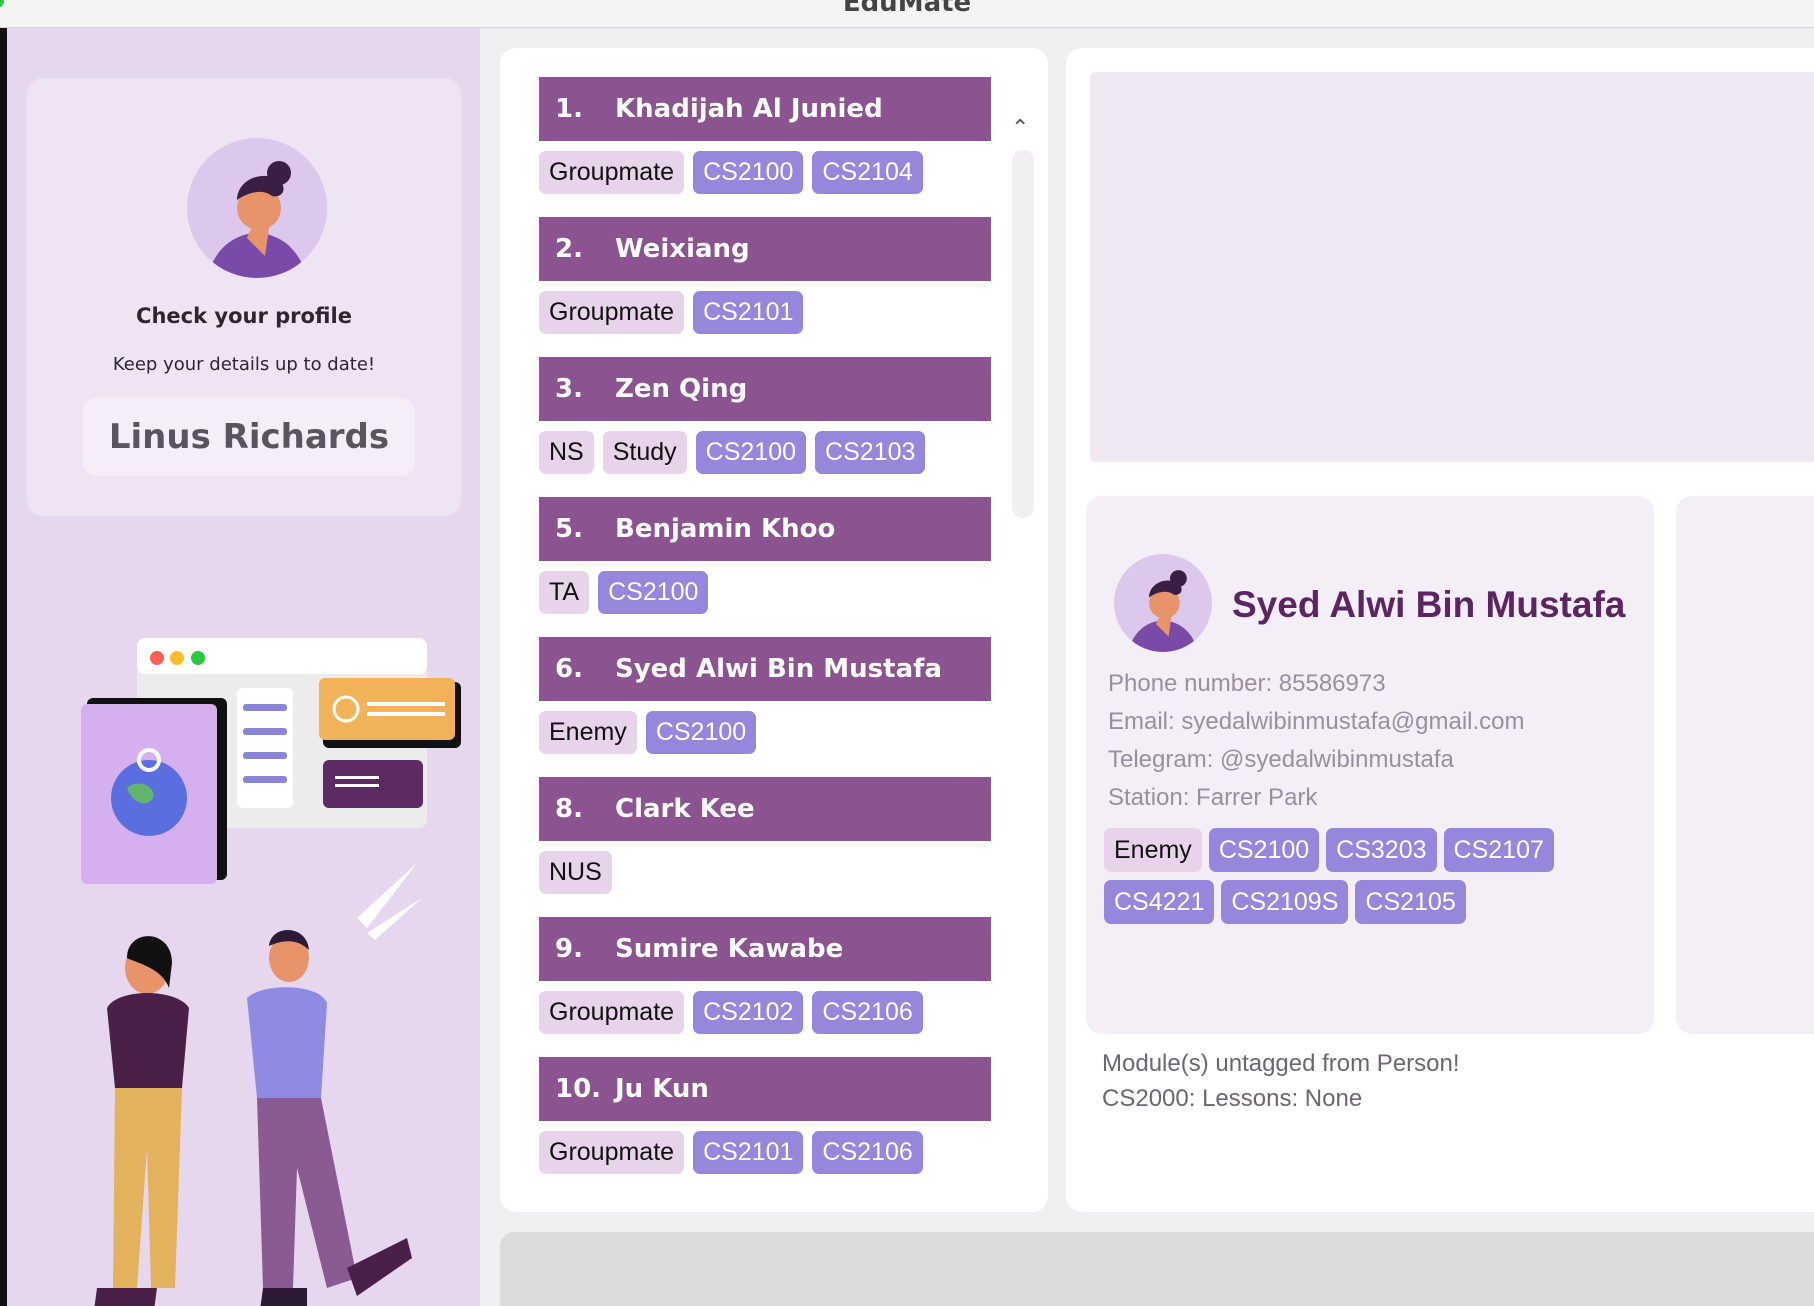 The width and height of the screenshot is (1814, 1306). I want to click on person-card-header: 8. Clark Kee, so click(765, 809).